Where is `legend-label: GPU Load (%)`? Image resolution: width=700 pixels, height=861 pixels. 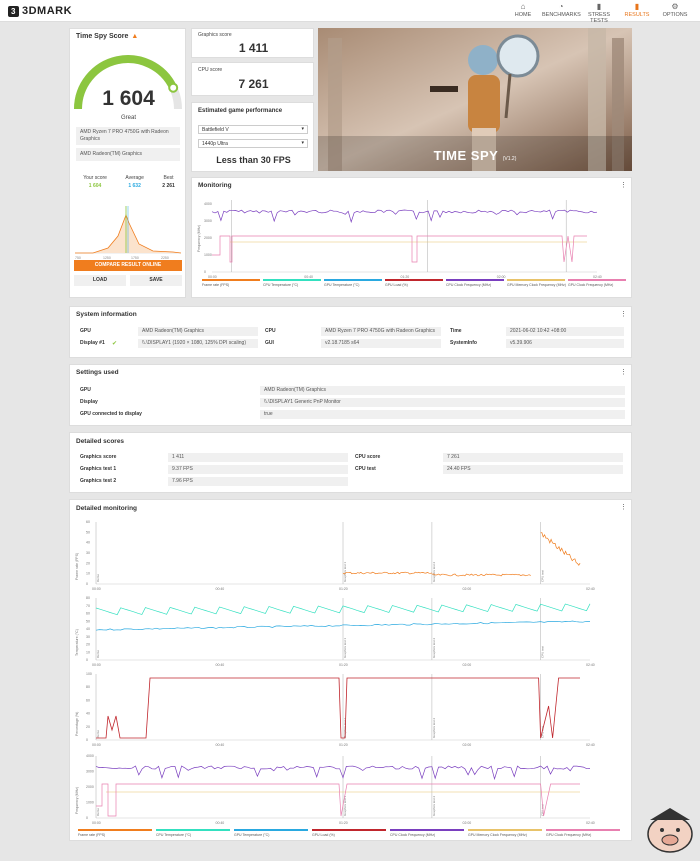 legend-label: GPU Load (%) is located at coordinates (396, 285).